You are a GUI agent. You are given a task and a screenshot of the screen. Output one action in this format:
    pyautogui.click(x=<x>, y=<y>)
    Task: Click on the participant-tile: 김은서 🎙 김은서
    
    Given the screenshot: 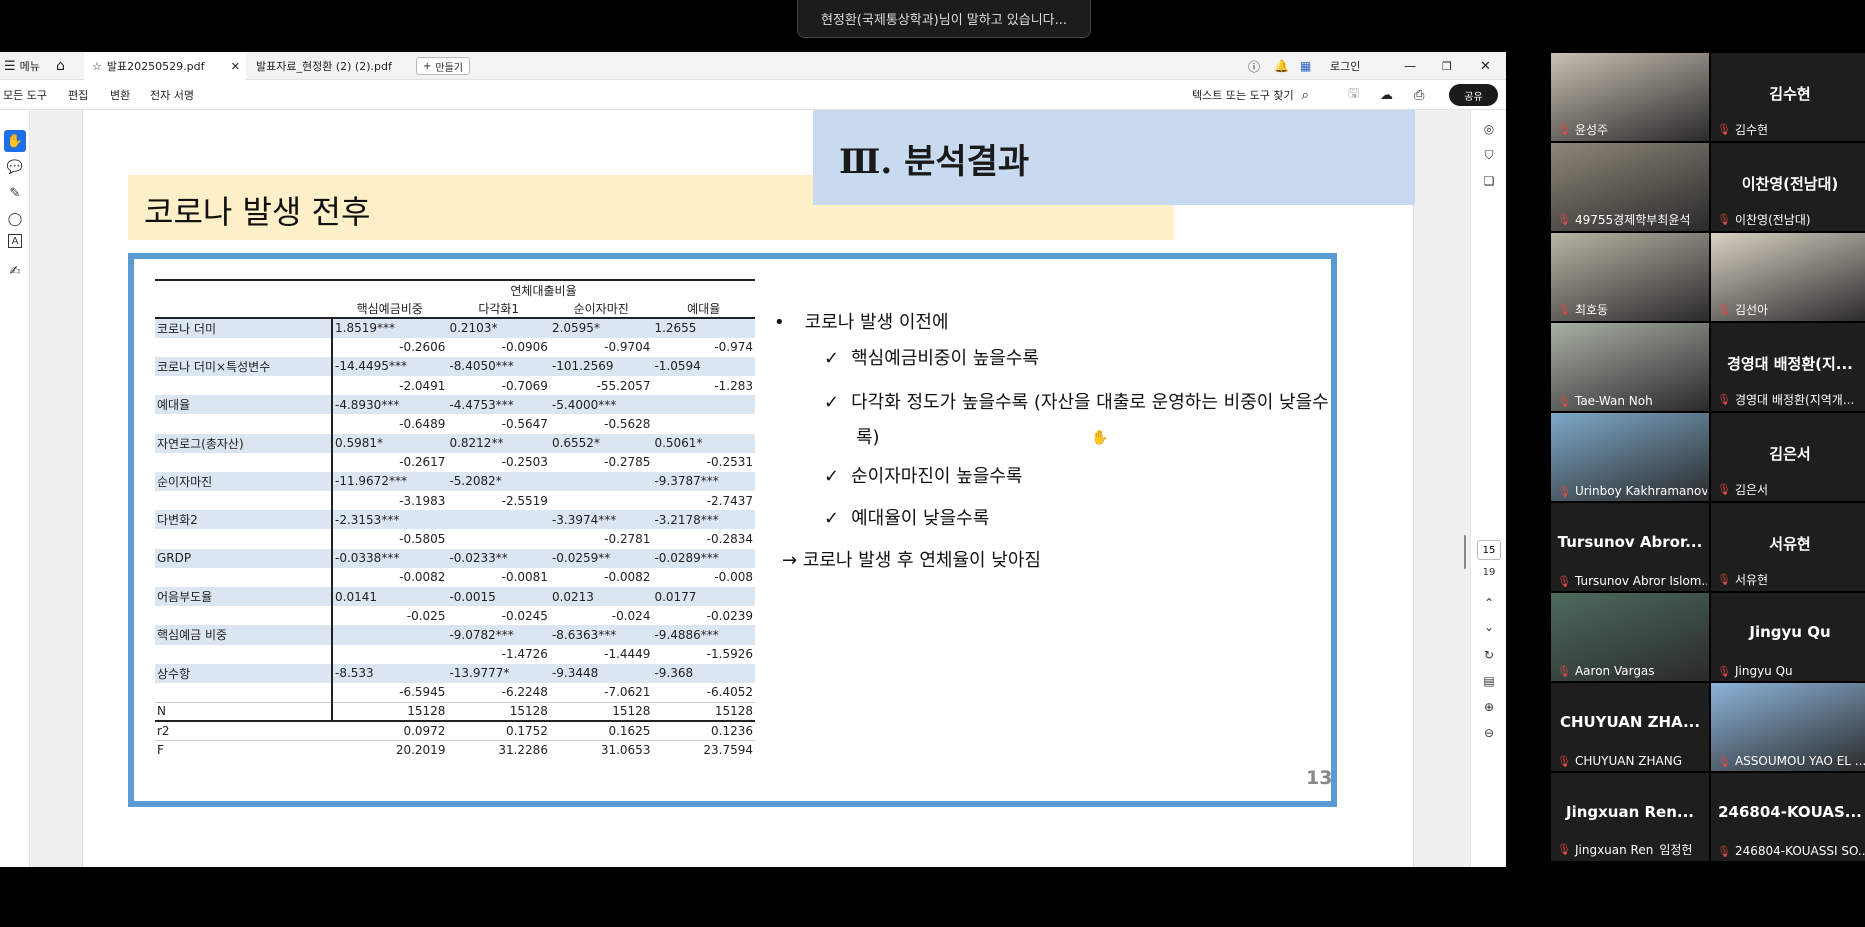 What is the action you would take?
    pyautogui.click(x=1788, y=457)
    